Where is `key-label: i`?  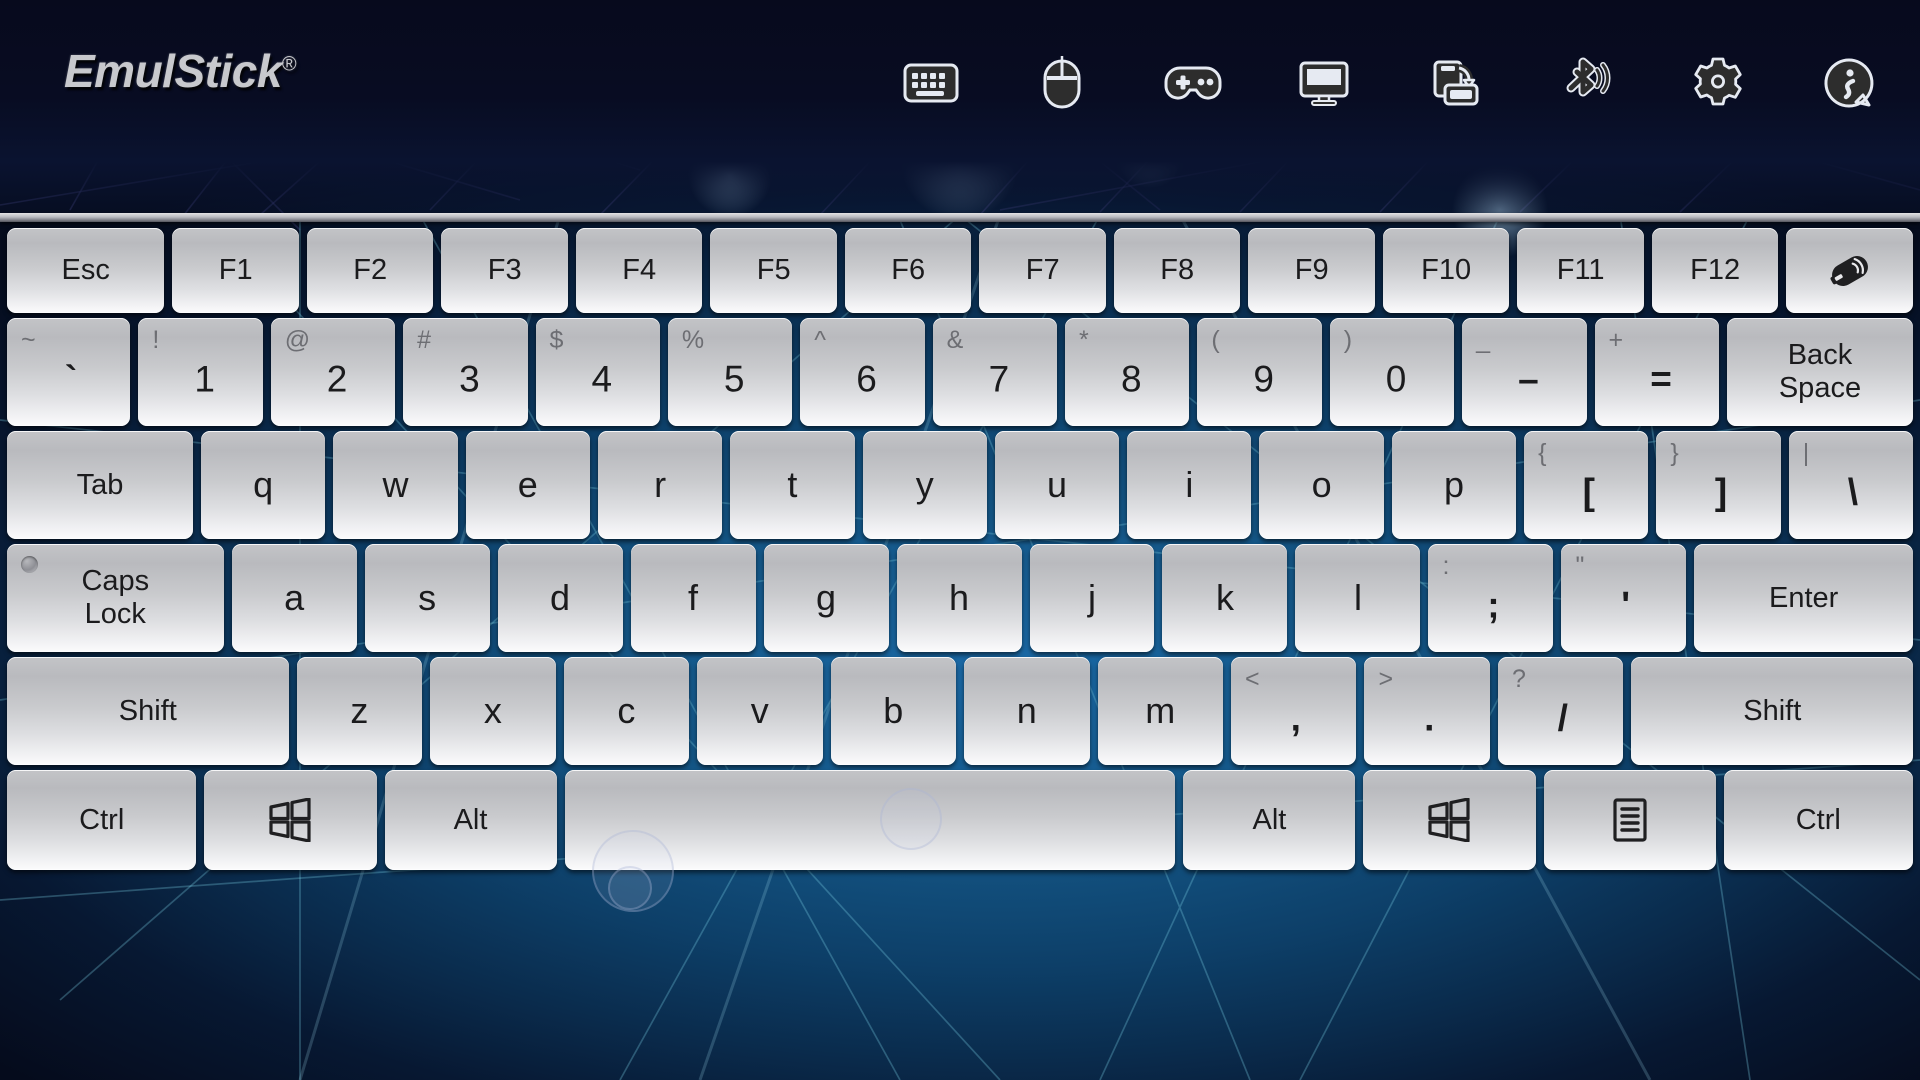
key-label: i is located at coordinates (1189, 484).